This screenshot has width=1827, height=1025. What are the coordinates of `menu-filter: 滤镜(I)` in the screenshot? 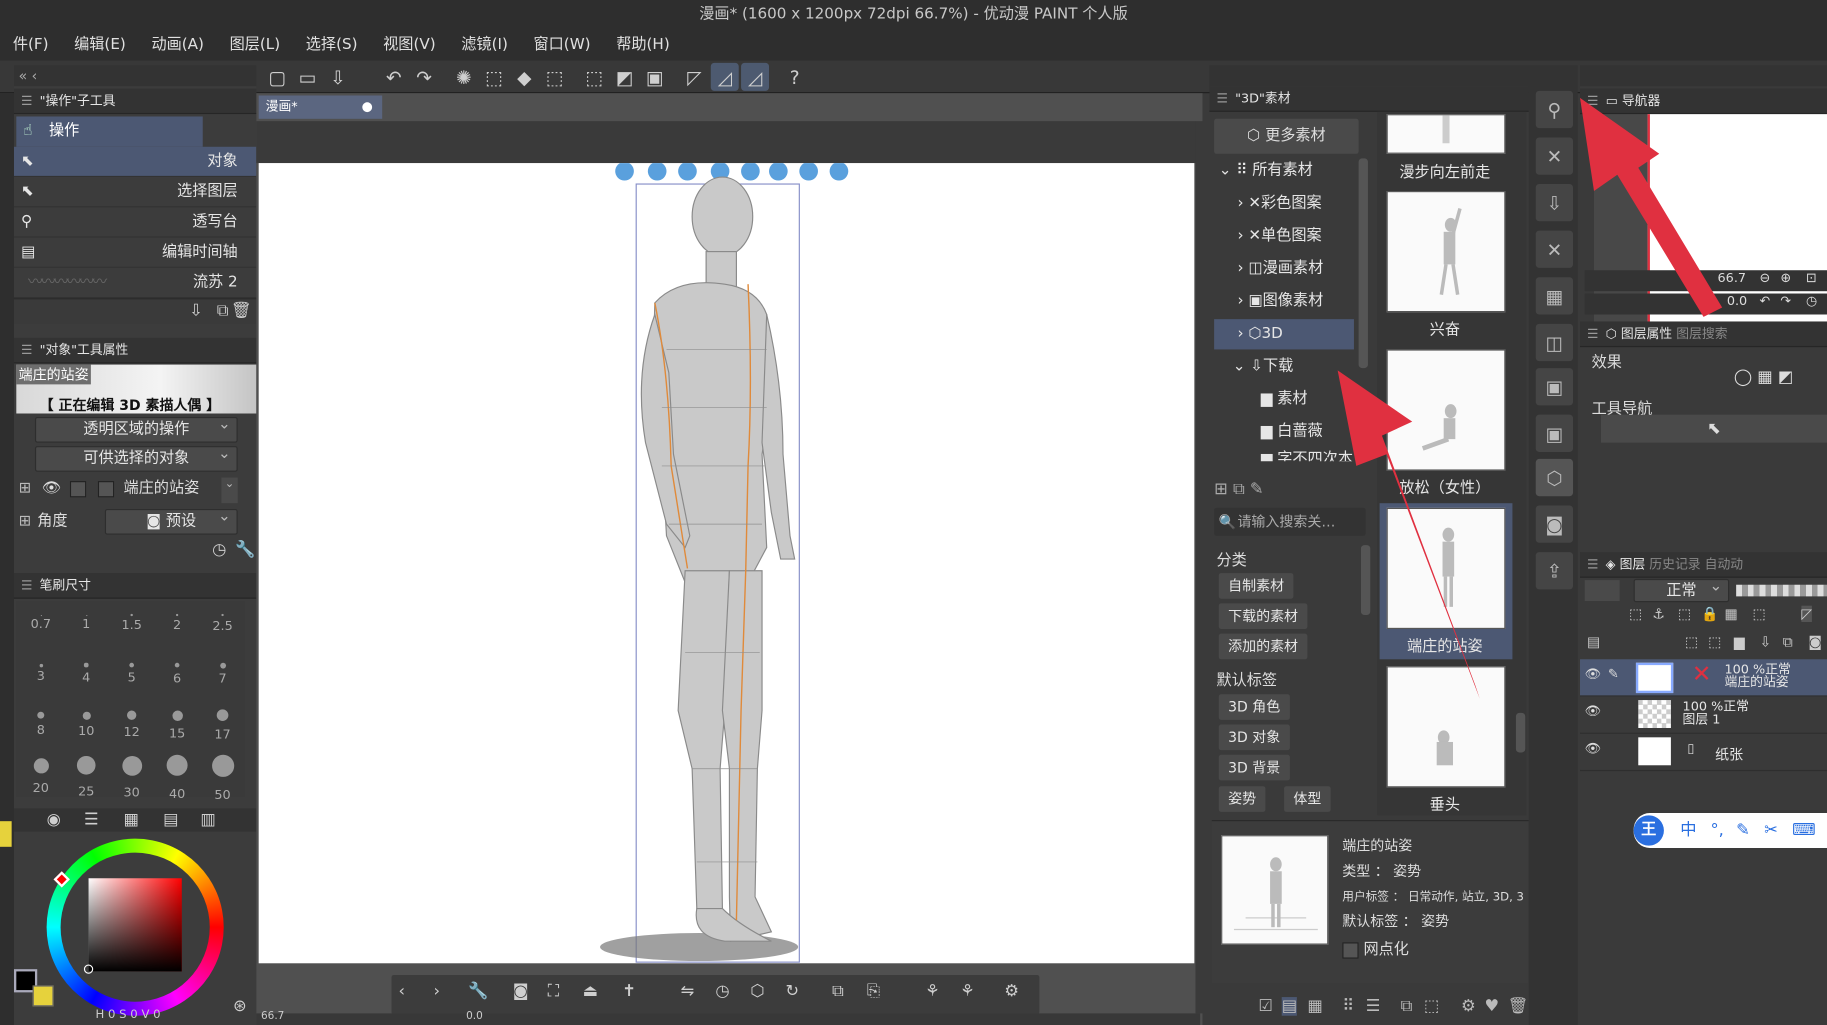 It's located at (484, 45).